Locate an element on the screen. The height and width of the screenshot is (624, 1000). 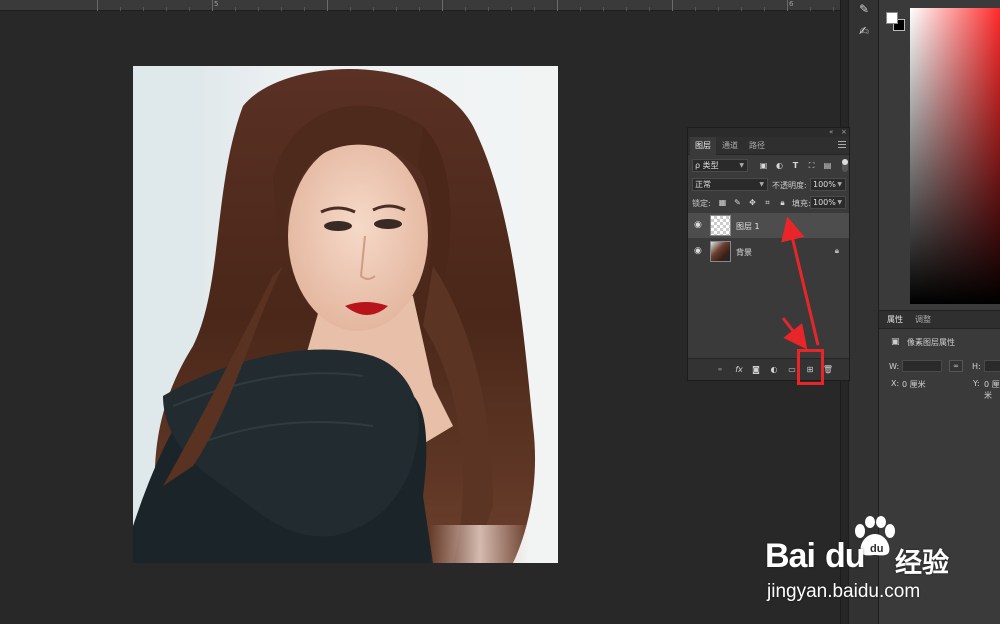
tab-layers: 图层 is located at coordinates (703, 146).